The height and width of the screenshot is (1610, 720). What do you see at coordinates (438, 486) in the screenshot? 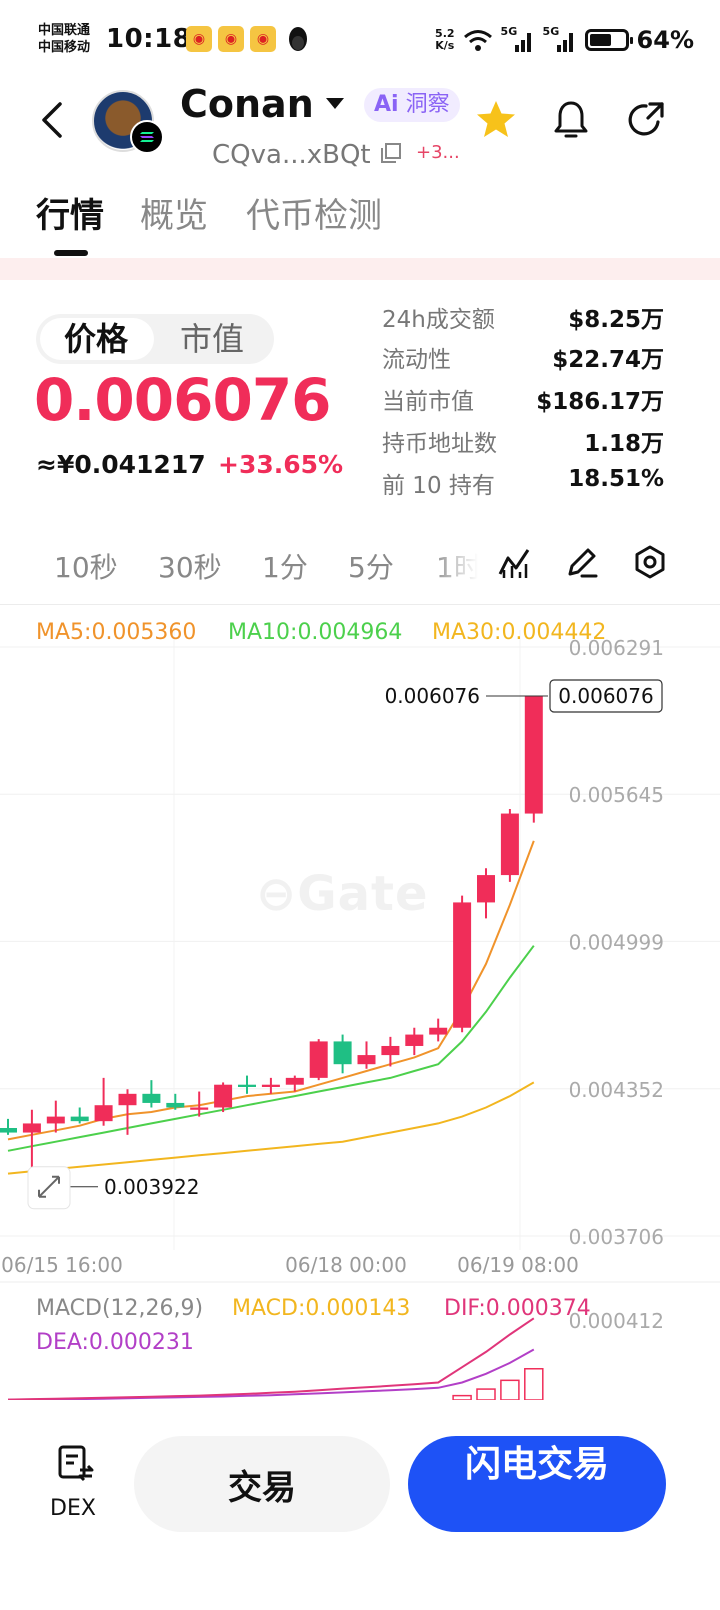
I see `stat-label: 前 10 持有` at bounding box center [438, 486].